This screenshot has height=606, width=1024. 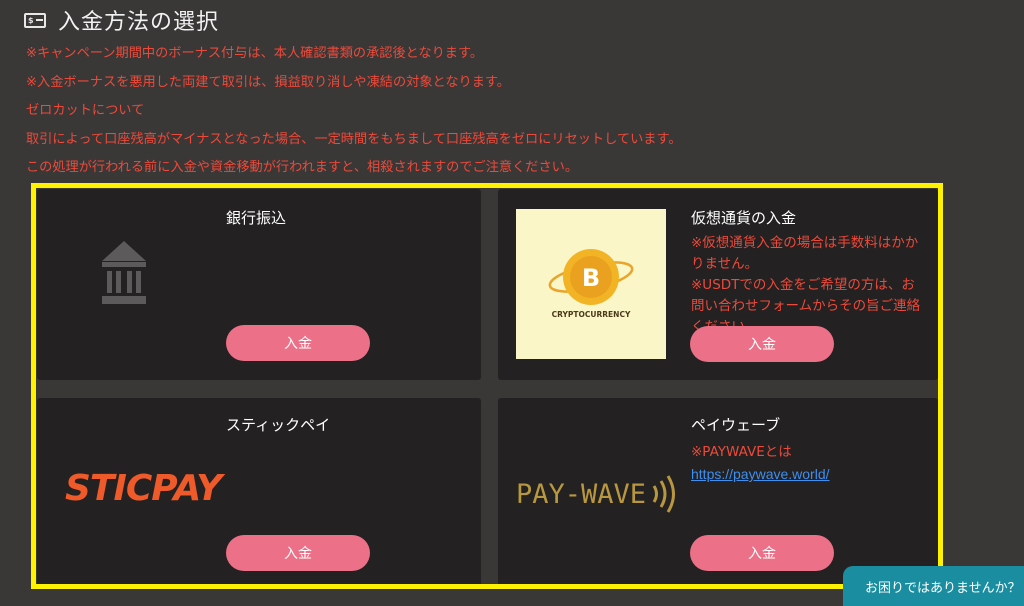 What do you see at coordinates (124, 272) in the screenshot?
I see `bank-icon` at bounding box center [124, 272].